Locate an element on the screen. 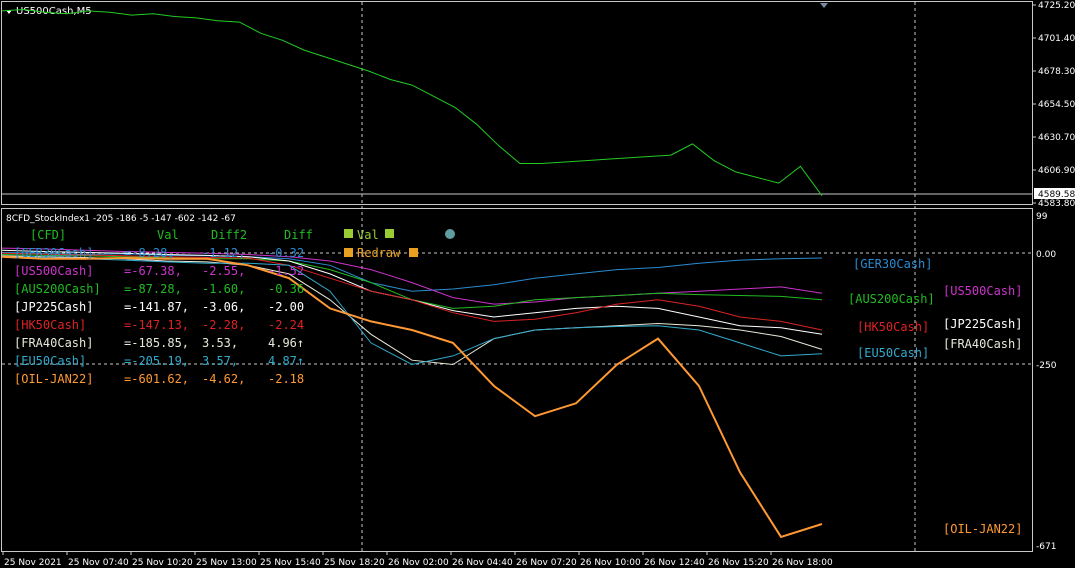 The width and height of the screenshot is (1075, 568). time-axis-label: 25 Nov 07:40 is located at coordinates (98, 563).